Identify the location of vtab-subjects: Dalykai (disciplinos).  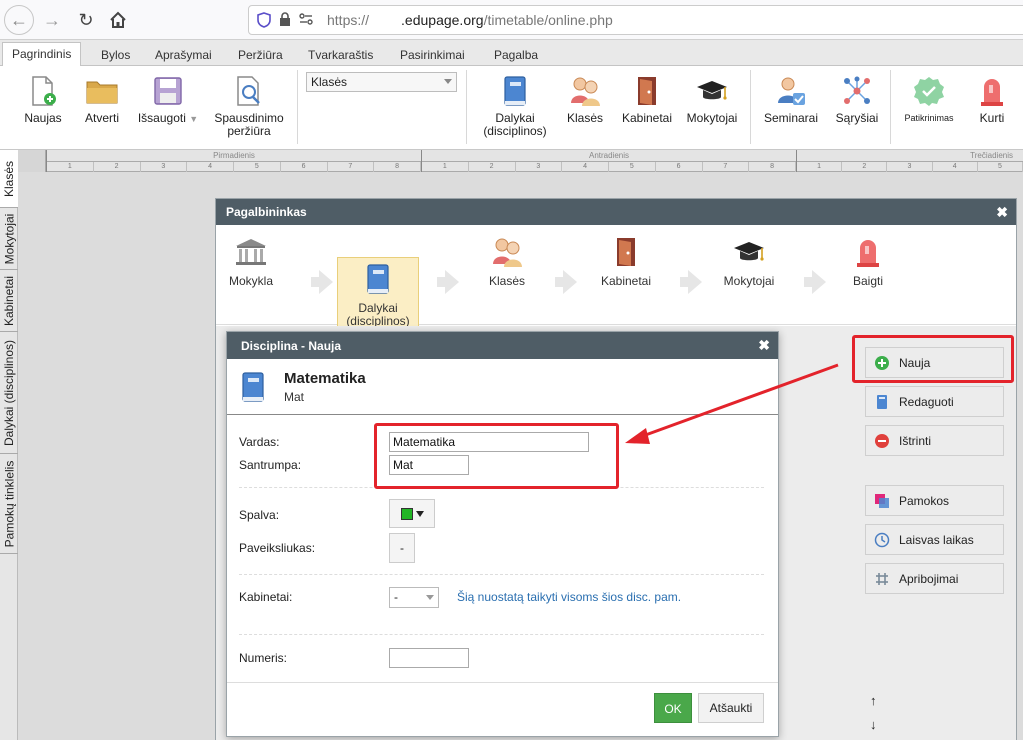
(9, 393).